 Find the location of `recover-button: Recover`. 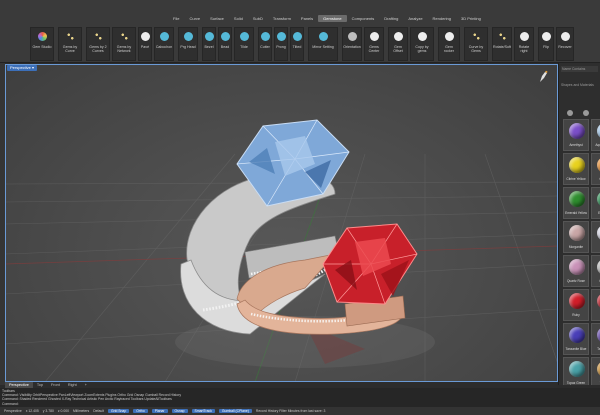

recover-button: Recover is located at coordinates (565, 44).